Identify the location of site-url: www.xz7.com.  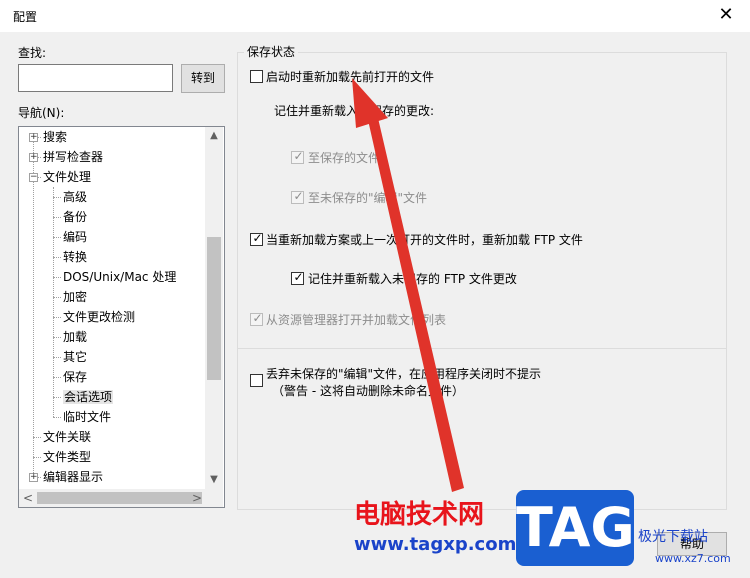
(693, 558).